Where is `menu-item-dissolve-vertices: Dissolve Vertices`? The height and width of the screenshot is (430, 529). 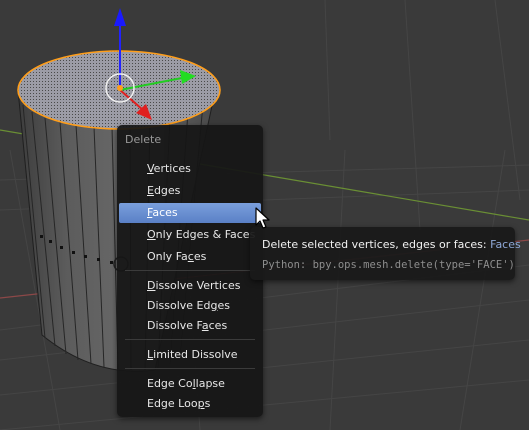
menu-item-dissolve-vertices: Dissolve Vertices is located at coordinates (190, 286).